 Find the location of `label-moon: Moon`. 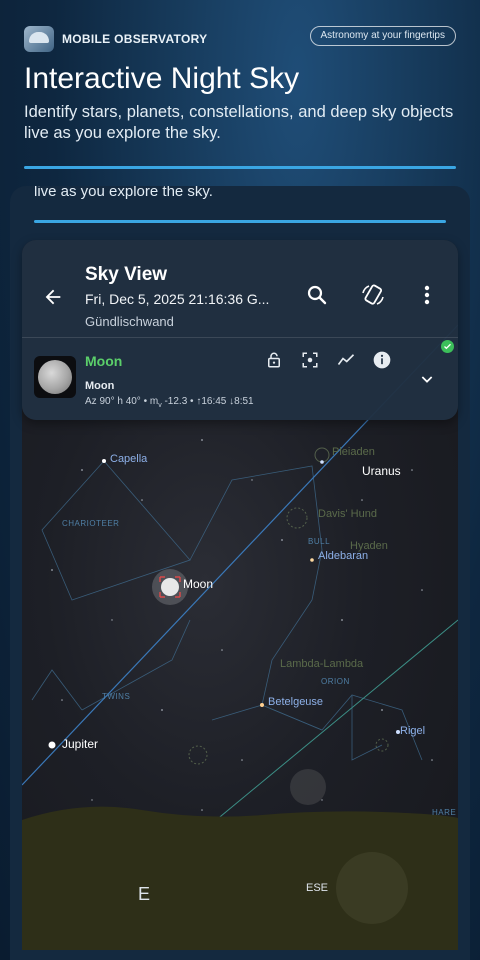

label-moon: Moon is located at coordinates (198, 584).